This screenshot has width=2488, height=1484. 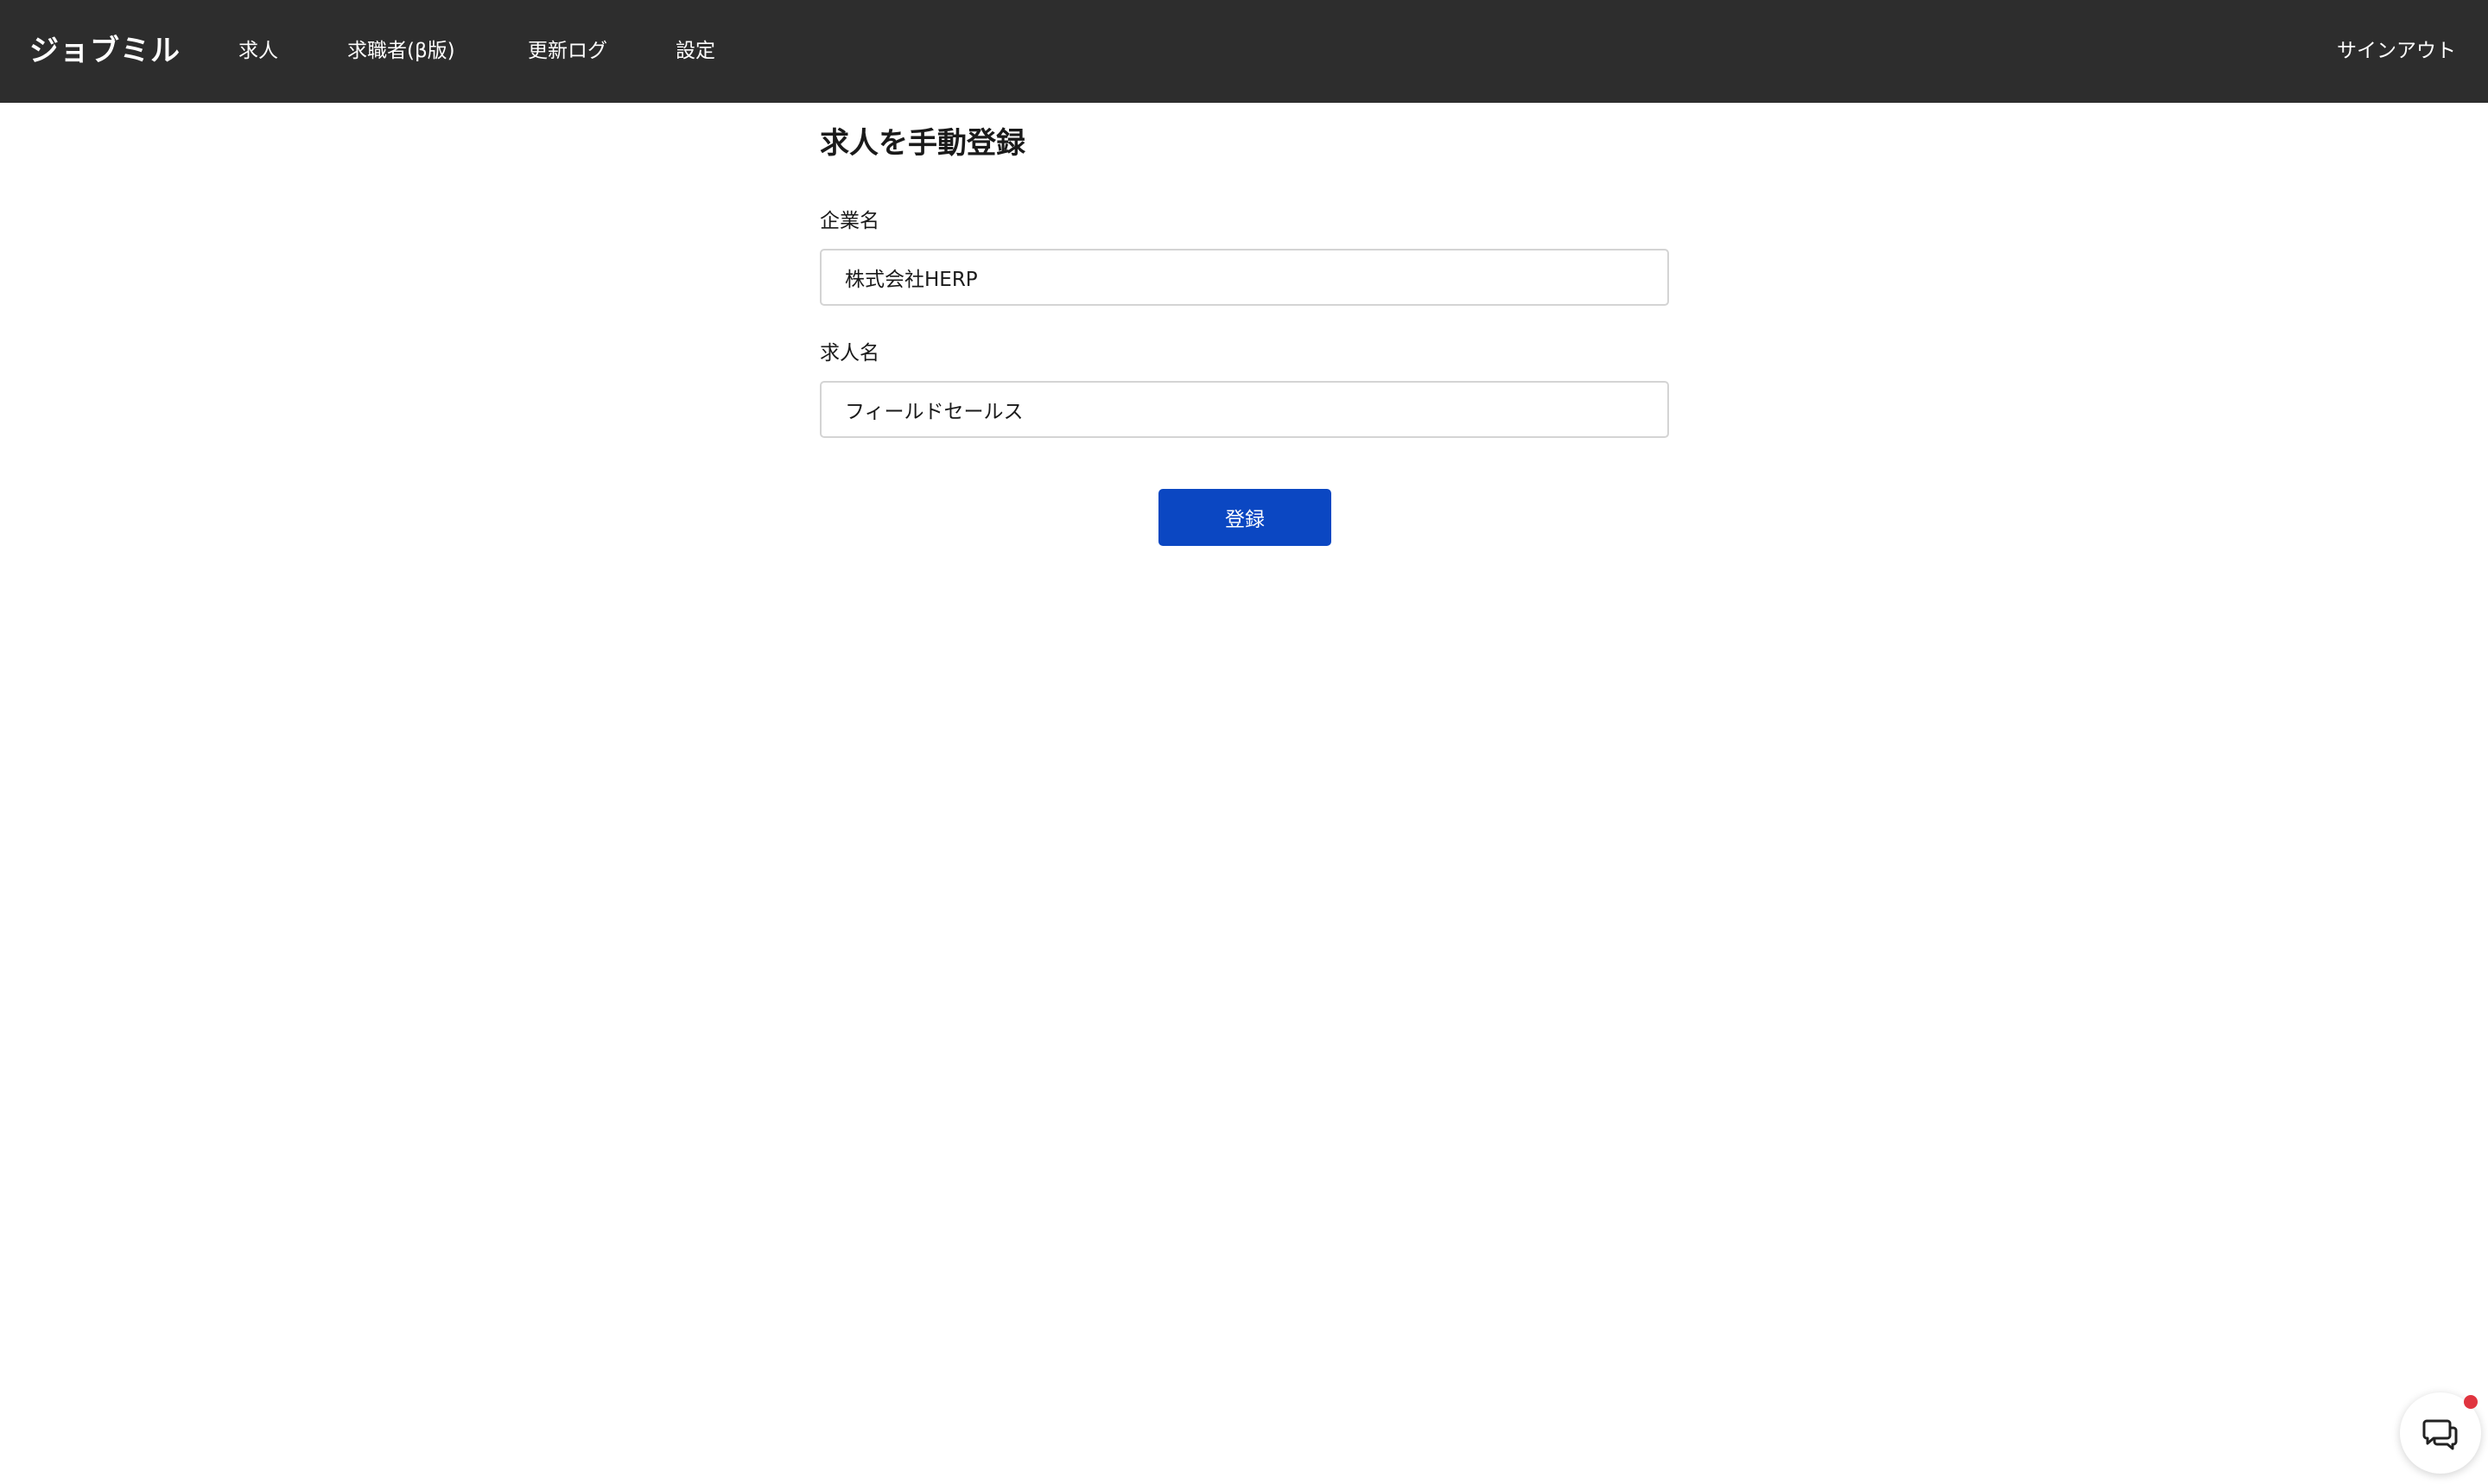 I want to click on chat-bubbles-icon, so click(x=2440, y=1434).